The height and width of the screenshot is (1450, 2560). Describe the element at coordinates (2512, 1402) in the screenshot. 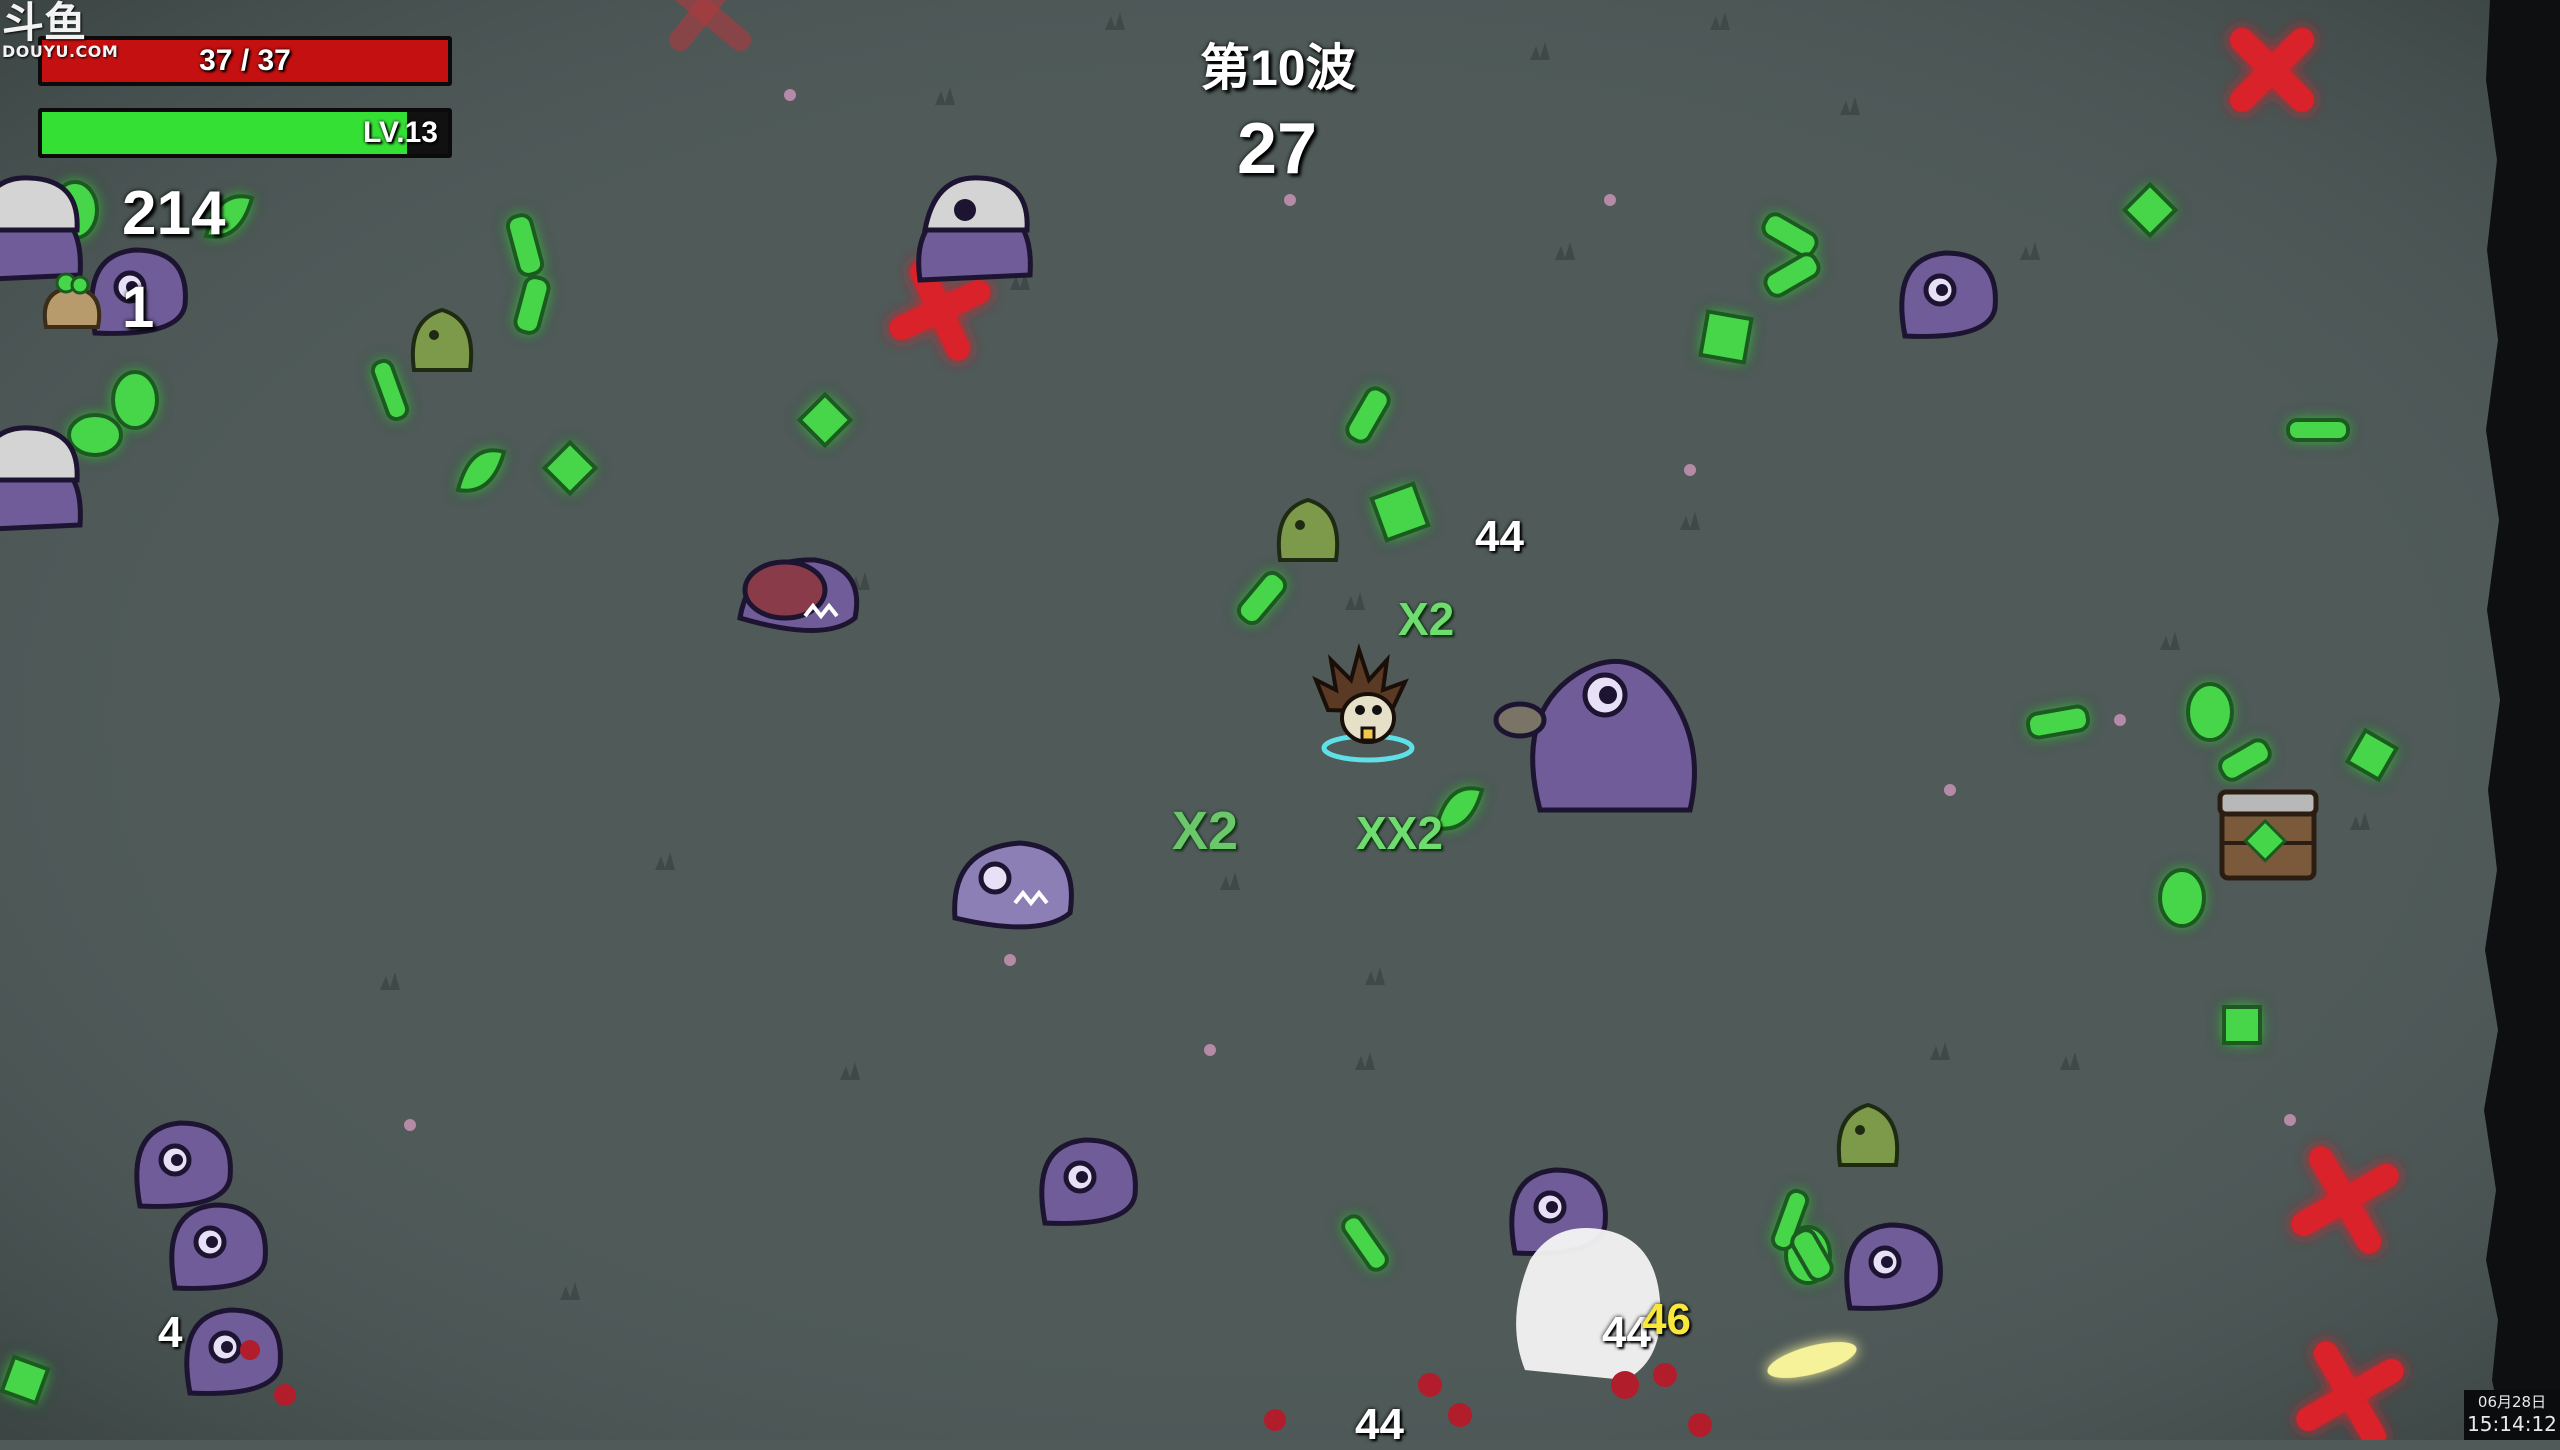

I see `clock-date: 06月28日` at that location.